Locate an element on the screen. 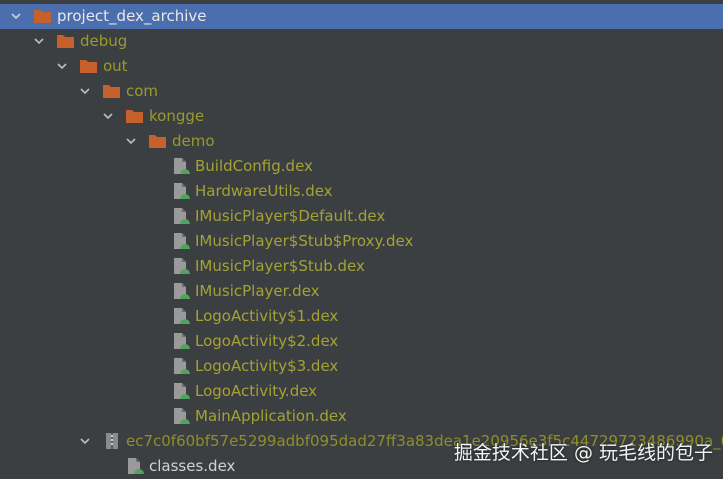 The image size is (723, 479). tree-row-dex-file: LogoActivity.dex is located at coordinates (361, 391).